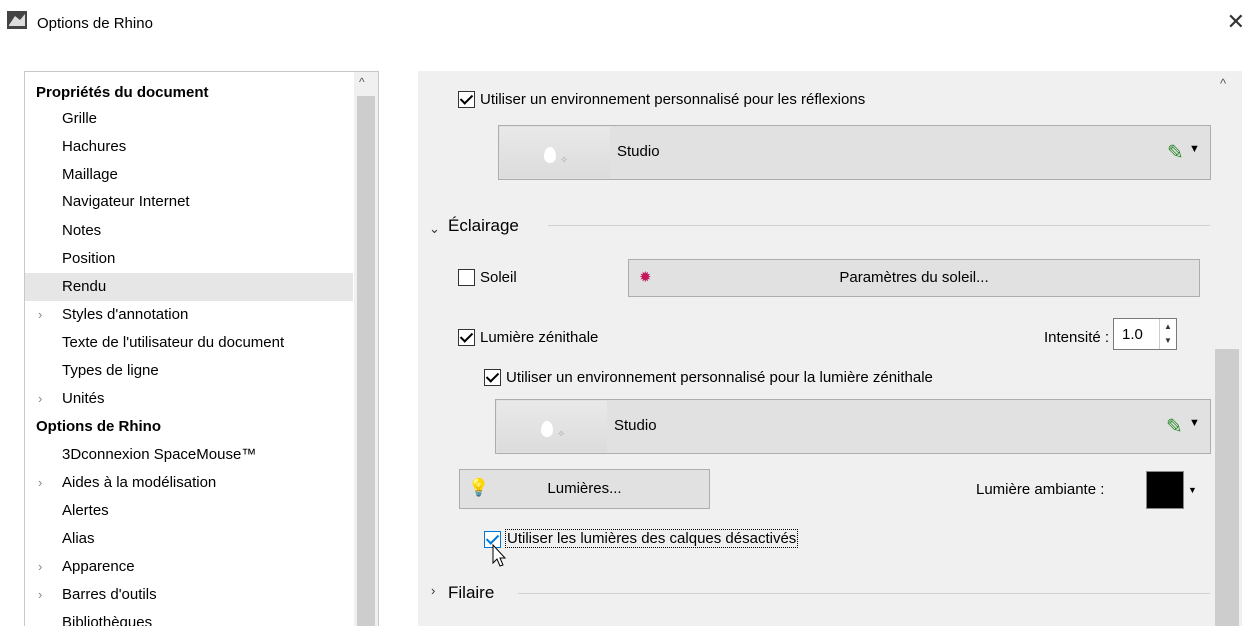  I want to click on chevron-down-icon: ⌄, so click(434, 229).